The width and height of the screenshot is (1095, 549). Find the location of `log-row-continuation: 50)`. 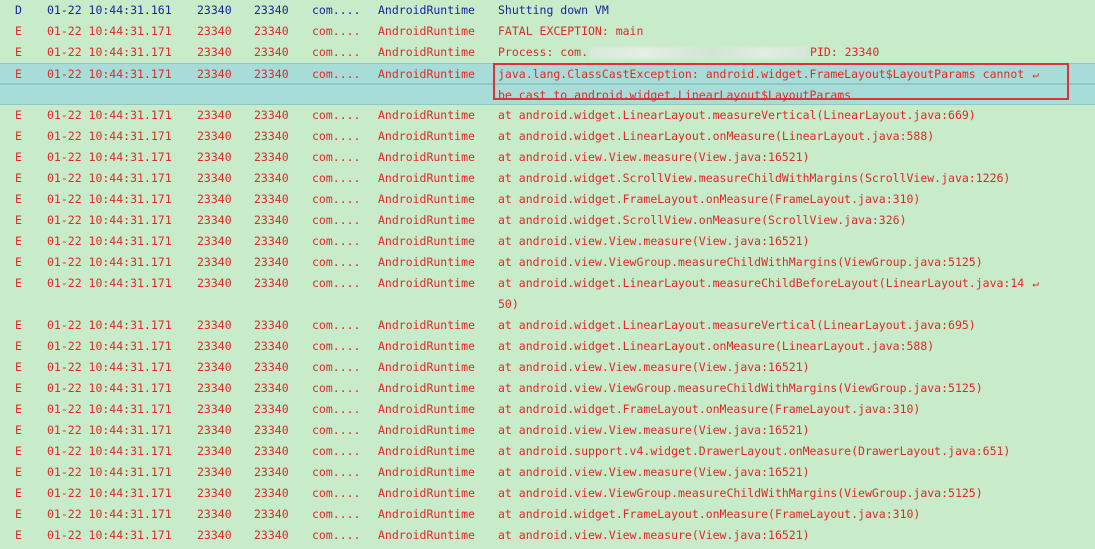

log-row-continuation: 50) is located at coordinates (547, 304).